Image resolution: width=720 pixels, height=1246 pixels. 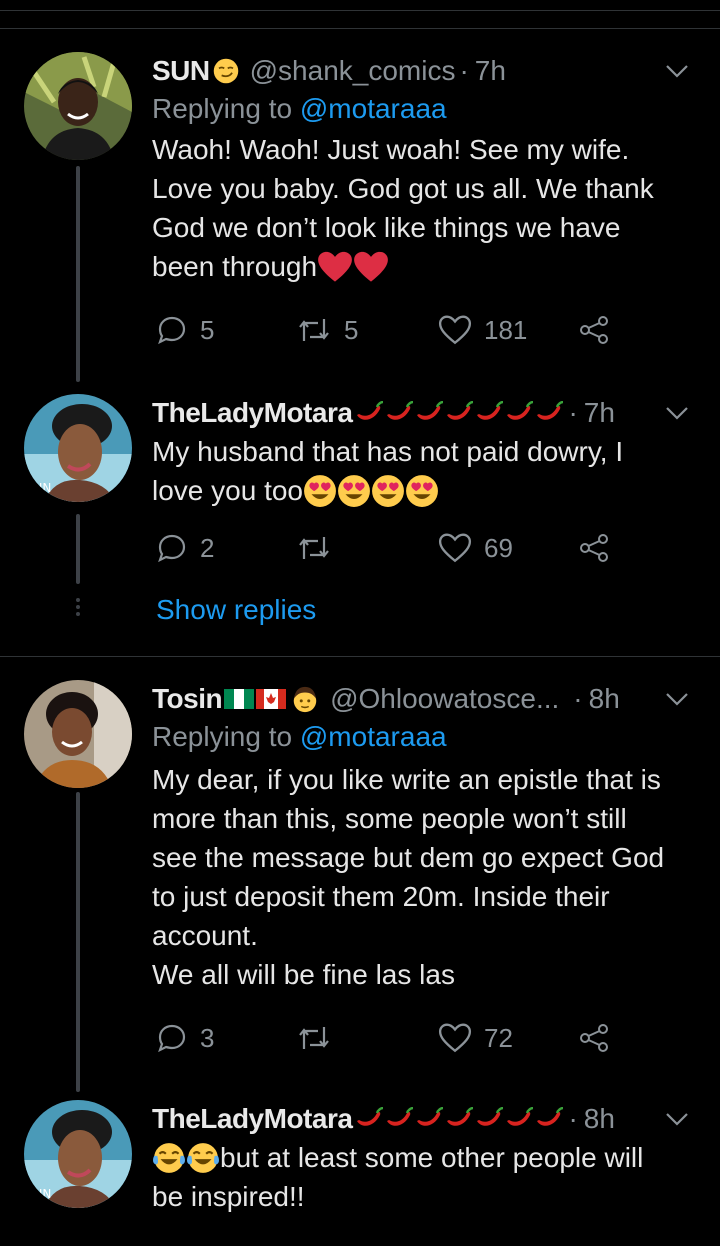 I want to click on display-name: SUN, so click(x=181, y=71).